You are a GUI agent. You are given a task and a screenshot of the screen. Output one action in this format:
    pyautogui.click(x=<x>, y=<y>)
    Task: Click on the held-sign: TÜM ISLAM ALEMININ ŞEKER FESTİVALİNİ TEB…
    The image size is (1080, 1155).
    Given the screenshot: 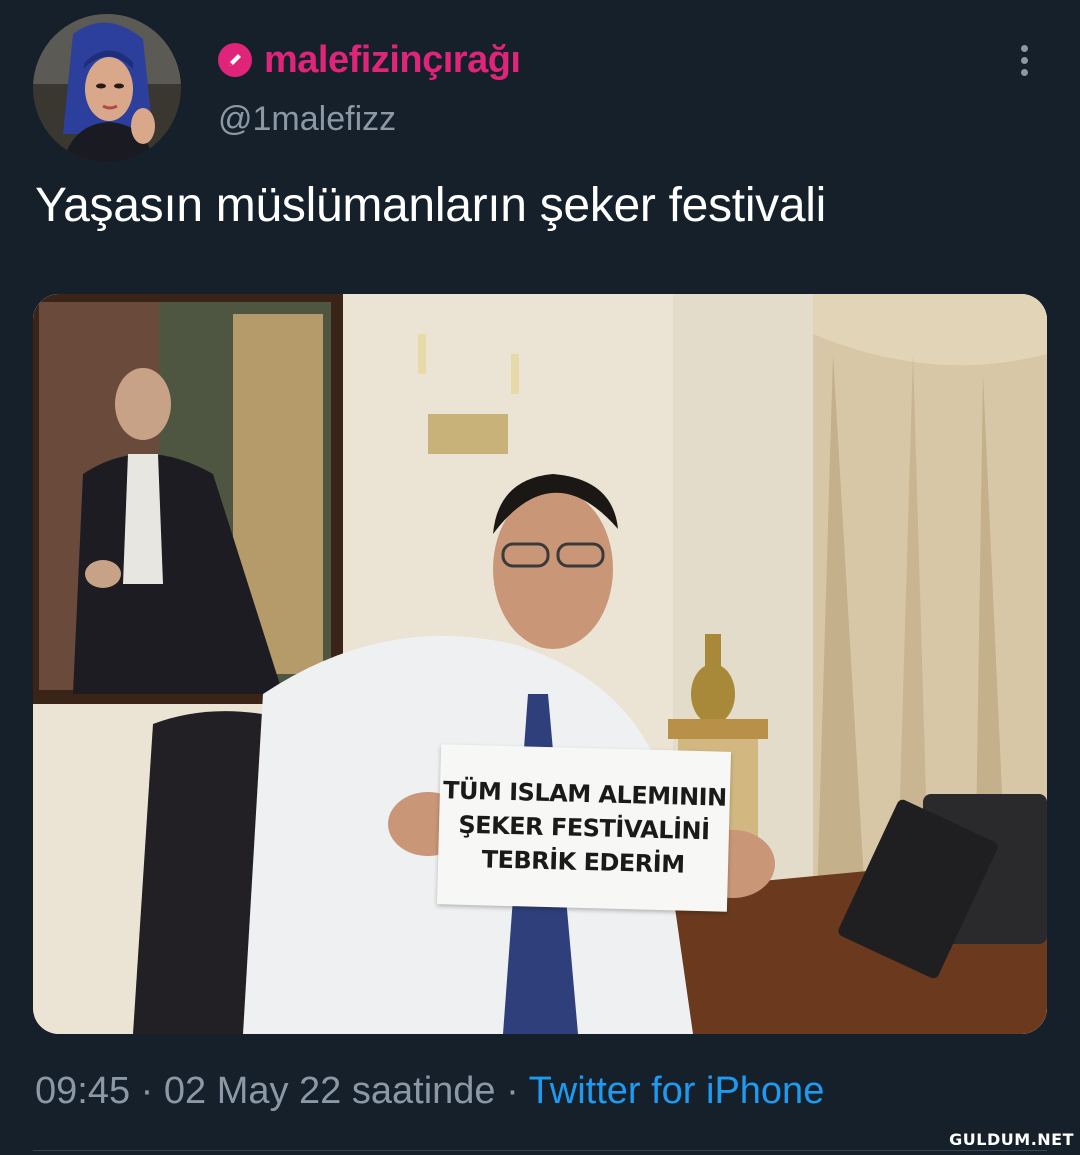 What is the action you would take?
    pyautogui.click(x=584, y=828)
    